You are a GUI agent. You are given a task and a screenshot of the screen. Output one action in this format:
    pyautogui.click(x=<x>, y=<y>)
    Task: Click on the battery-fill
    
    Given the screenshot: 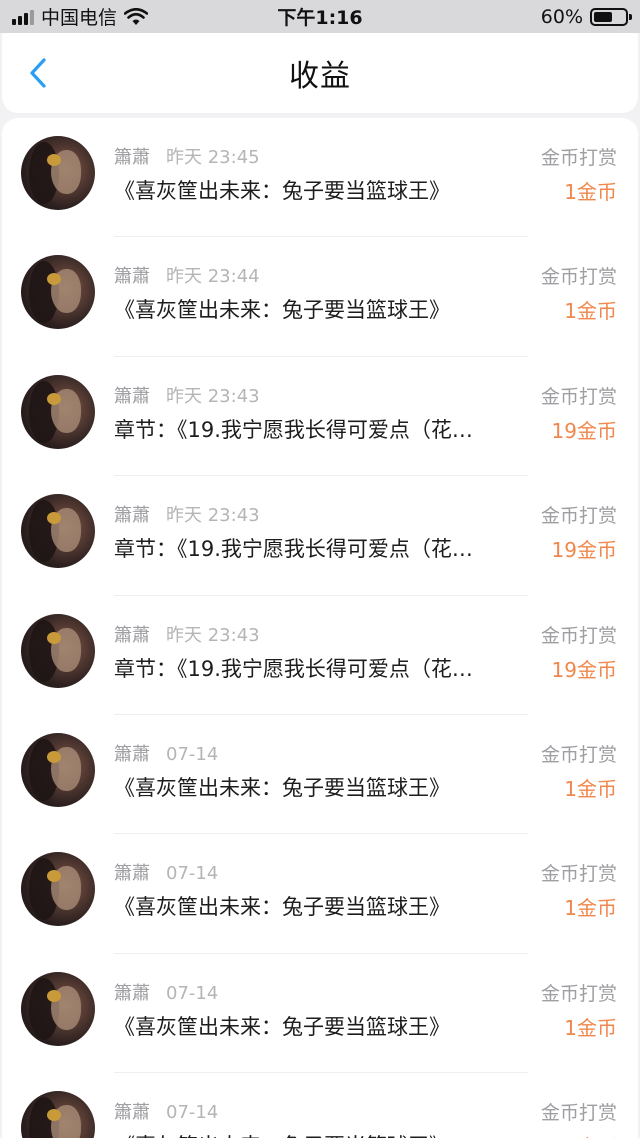 What is the action you would take?
    pyautogui.click(x=603, y=16)
    